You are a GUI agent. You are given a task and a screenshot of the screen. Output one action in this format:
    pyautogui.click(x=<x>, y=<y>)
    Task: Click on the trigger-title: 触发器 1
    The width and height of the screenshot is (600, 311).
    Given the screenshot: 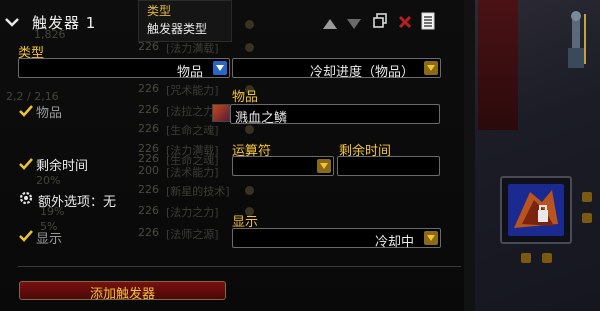 What is the action you would take?
    pyautogui.click(x=64, y=23)
    